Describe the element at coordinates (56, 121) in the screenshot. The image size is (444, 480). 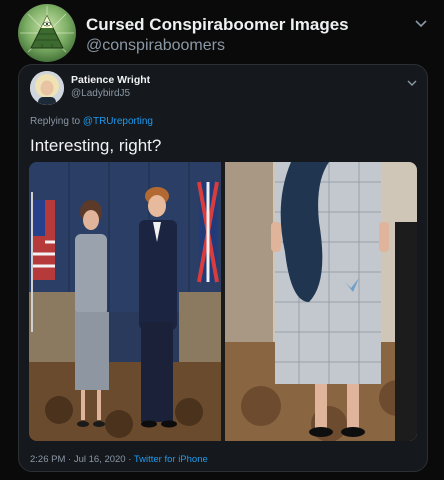
I see `replying-label: Replying to` at that location.